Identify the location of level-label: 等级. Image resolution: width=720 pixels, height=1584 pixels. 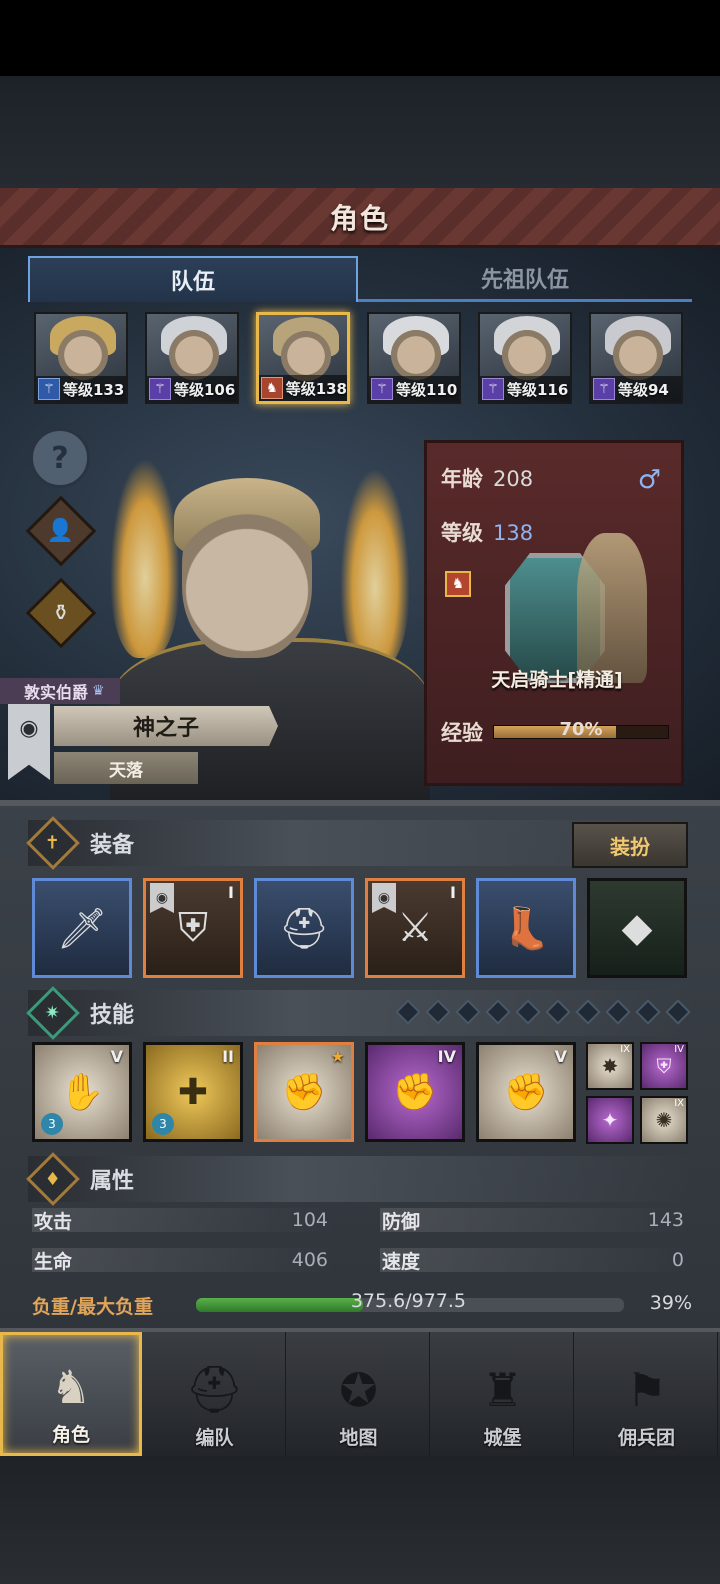
(462, 533).